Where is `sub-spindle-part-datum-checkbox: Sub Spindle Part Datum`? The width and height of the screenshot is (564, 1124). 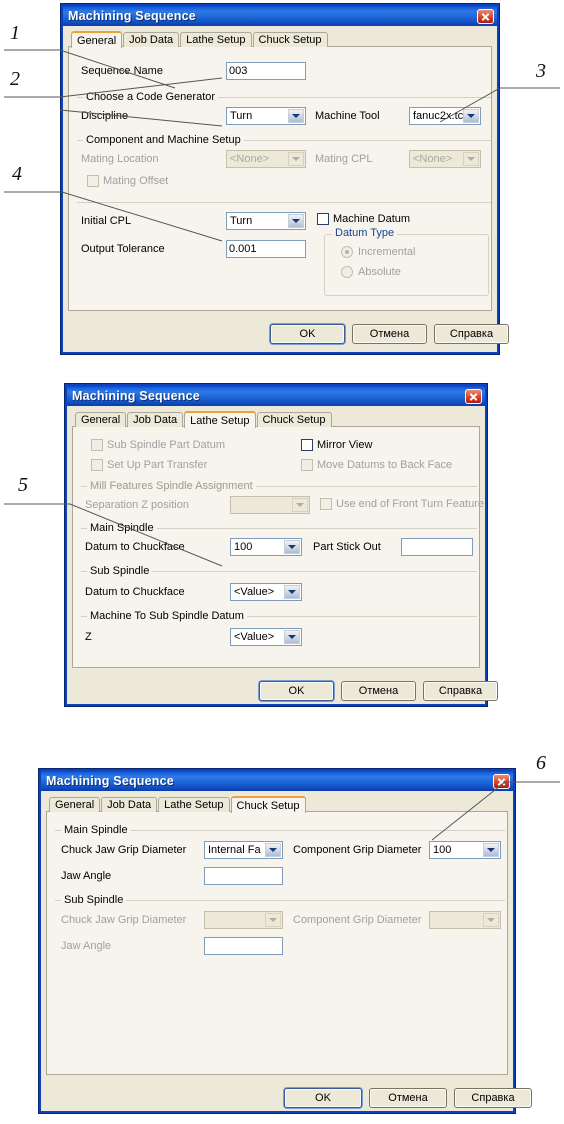 sub-spindle-part-datum-checkbox: Sub Spindle Part Datum is located at coordinates (158, 445).